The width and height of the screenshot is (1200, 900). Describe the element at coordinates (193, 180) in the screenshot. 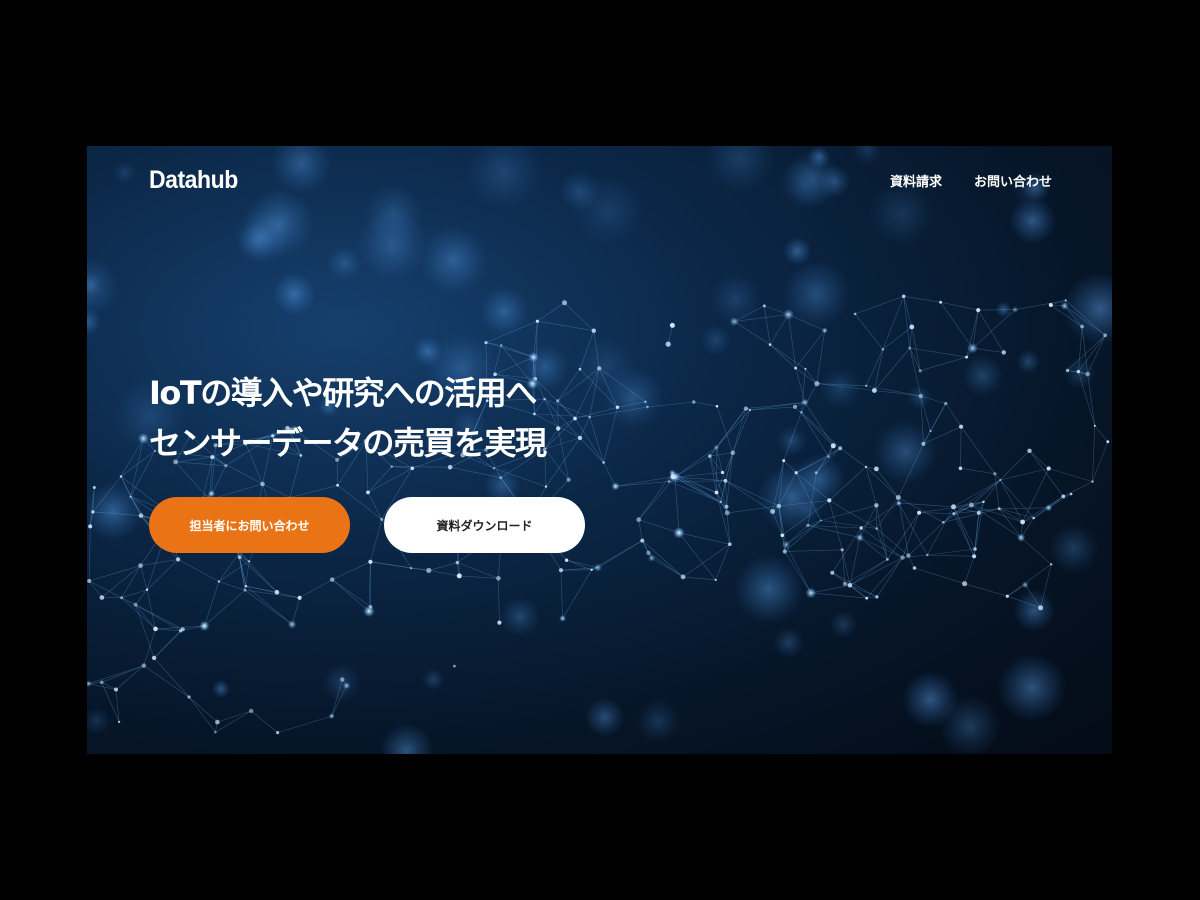

I see `datahub-logo: Datahub` at that location.